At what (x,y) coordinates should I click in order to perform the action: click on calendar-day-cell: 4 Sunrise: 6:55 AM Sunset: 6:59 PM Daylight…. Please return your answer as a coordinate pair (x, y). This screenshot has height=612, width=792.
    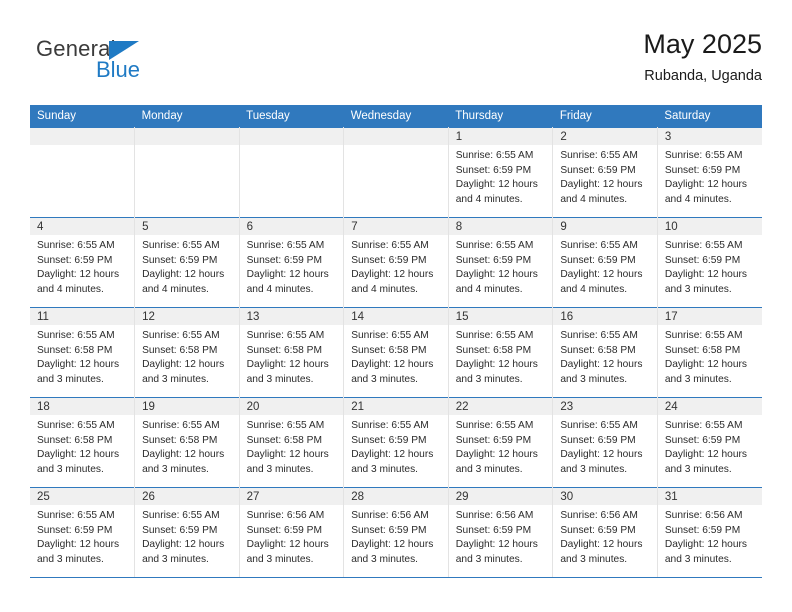
    Looking at the image, I should click on (83, 262).